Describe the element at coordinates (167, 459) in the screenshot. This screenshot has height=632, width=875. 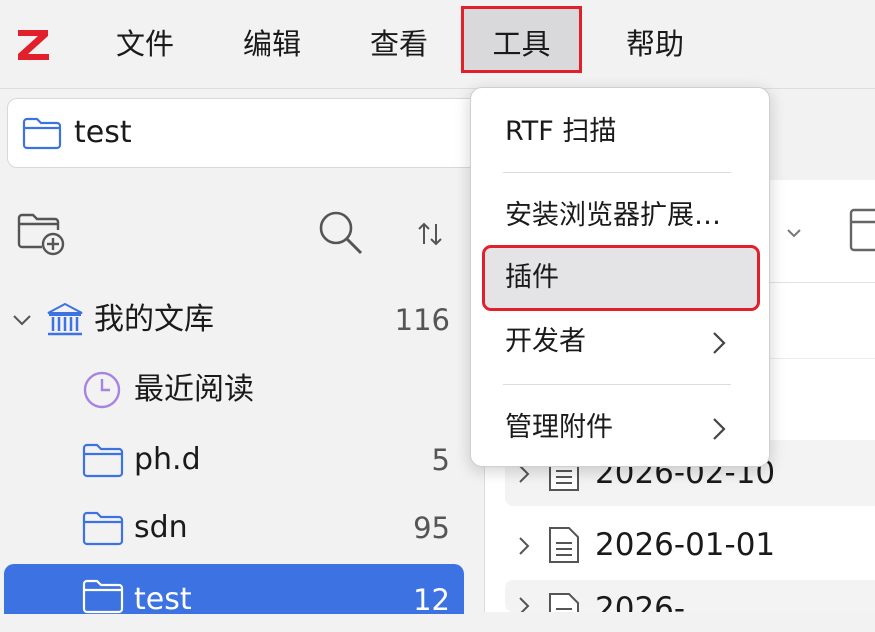
I see `tree-item-label: ph.d` at that location.